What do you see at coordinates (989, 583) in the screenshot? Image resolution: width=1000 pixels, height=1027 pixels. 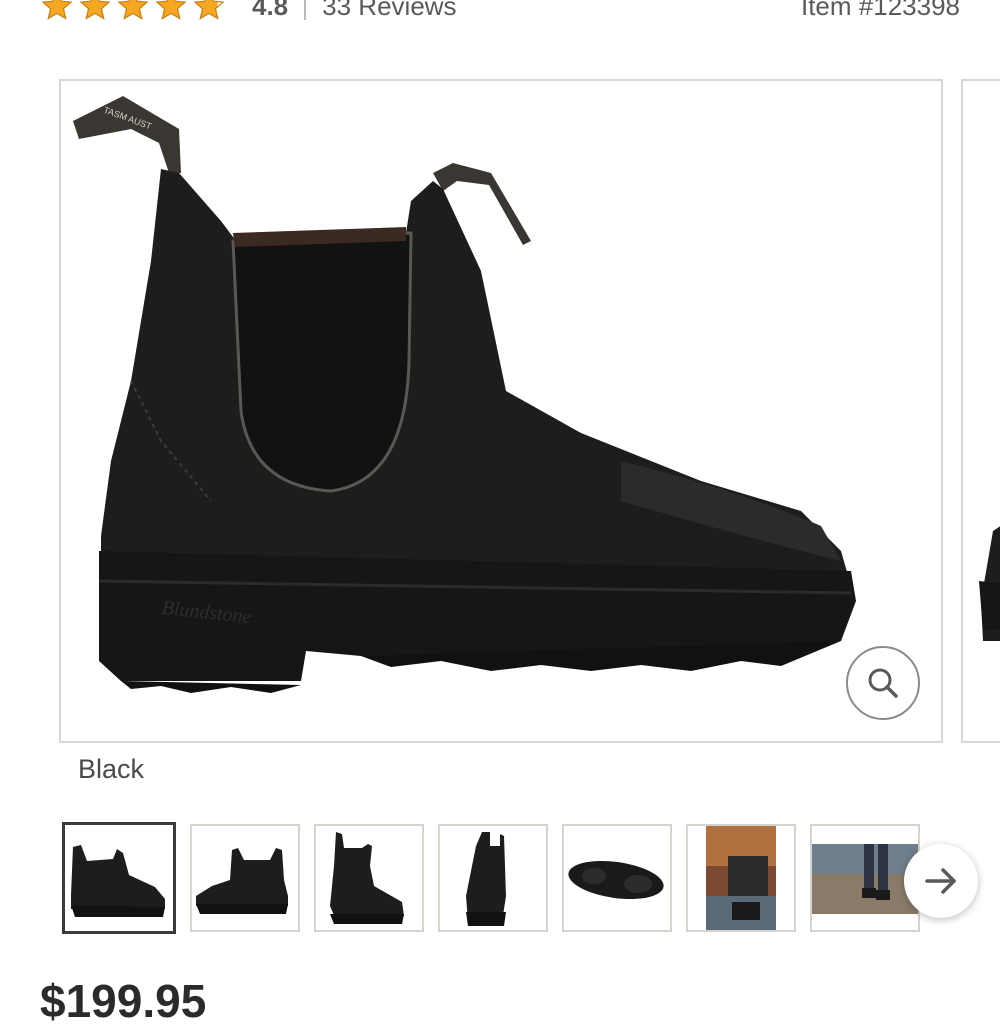 I see `boot-image-peek` at bounding box center [989, 583].